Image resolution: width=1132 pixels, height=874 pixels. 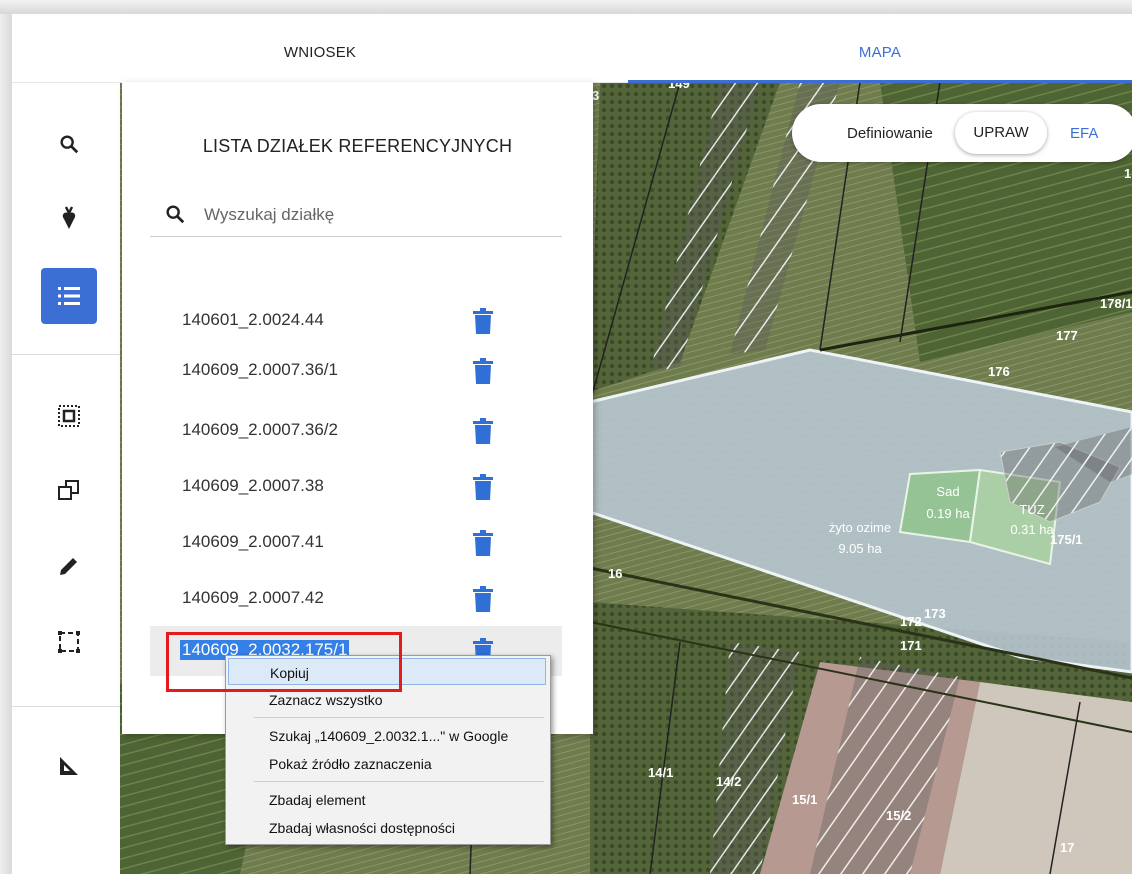 What do you see at coordinates (615, 573) in the screenshot?
I see `parcel-label-16: 16` at bounding box center [615, 573].